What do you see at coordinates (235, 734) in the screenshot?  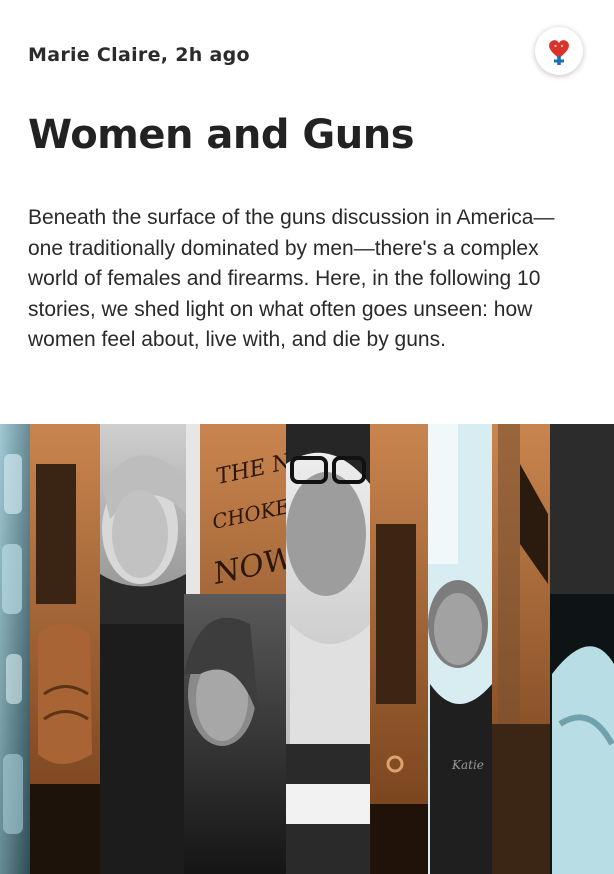 I see `strip-portrait-girl` at bounding box center [235, 734].